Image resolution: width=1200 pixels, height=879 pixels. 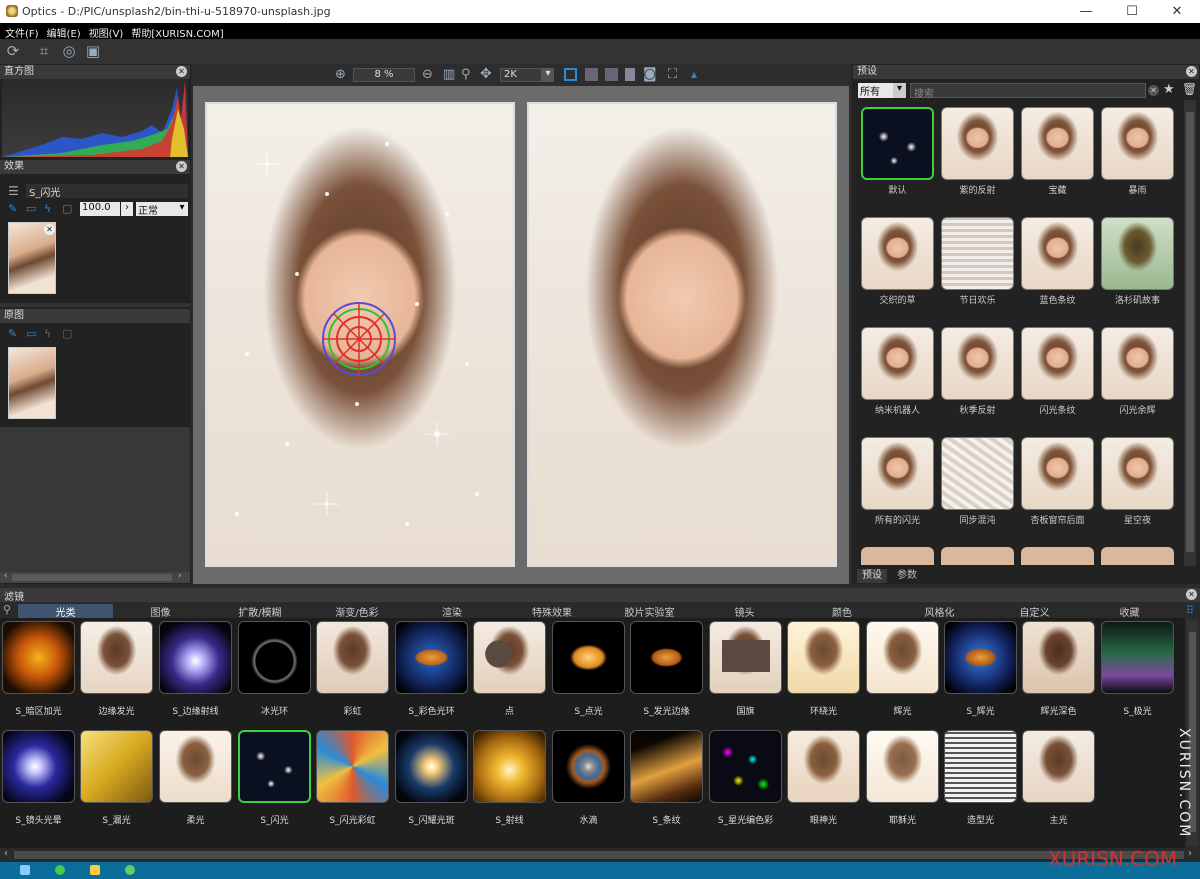 What do you see at coordinates (67, 208) in the screenshot?
I see `mask-small-icon: ▢` at bounding box center [67, 208].